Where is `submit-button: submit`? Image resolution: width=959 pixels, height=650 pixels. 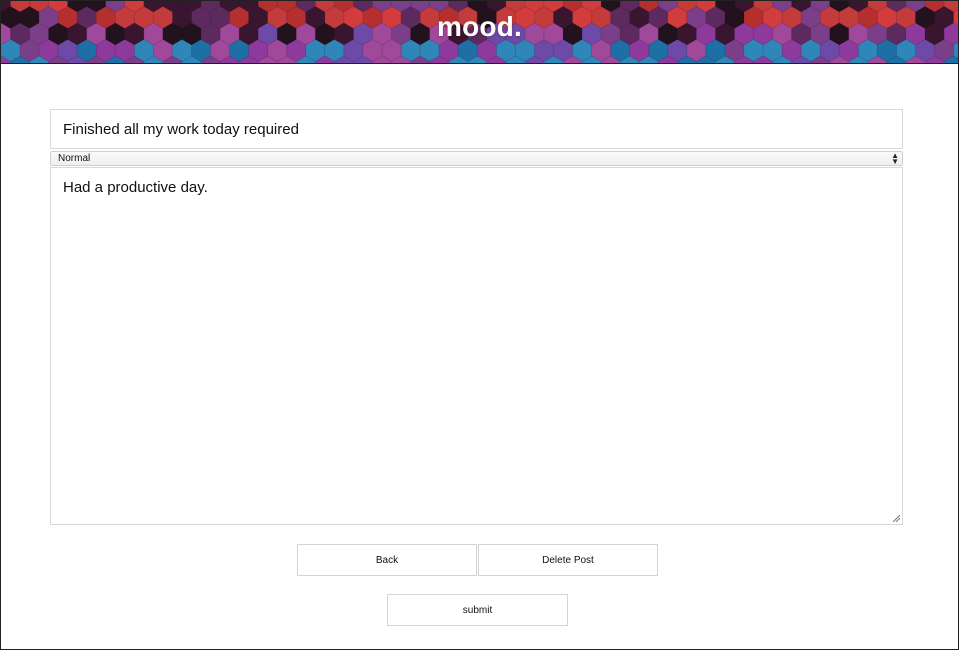
submit-button: submit is located at coordinates (477, 610).